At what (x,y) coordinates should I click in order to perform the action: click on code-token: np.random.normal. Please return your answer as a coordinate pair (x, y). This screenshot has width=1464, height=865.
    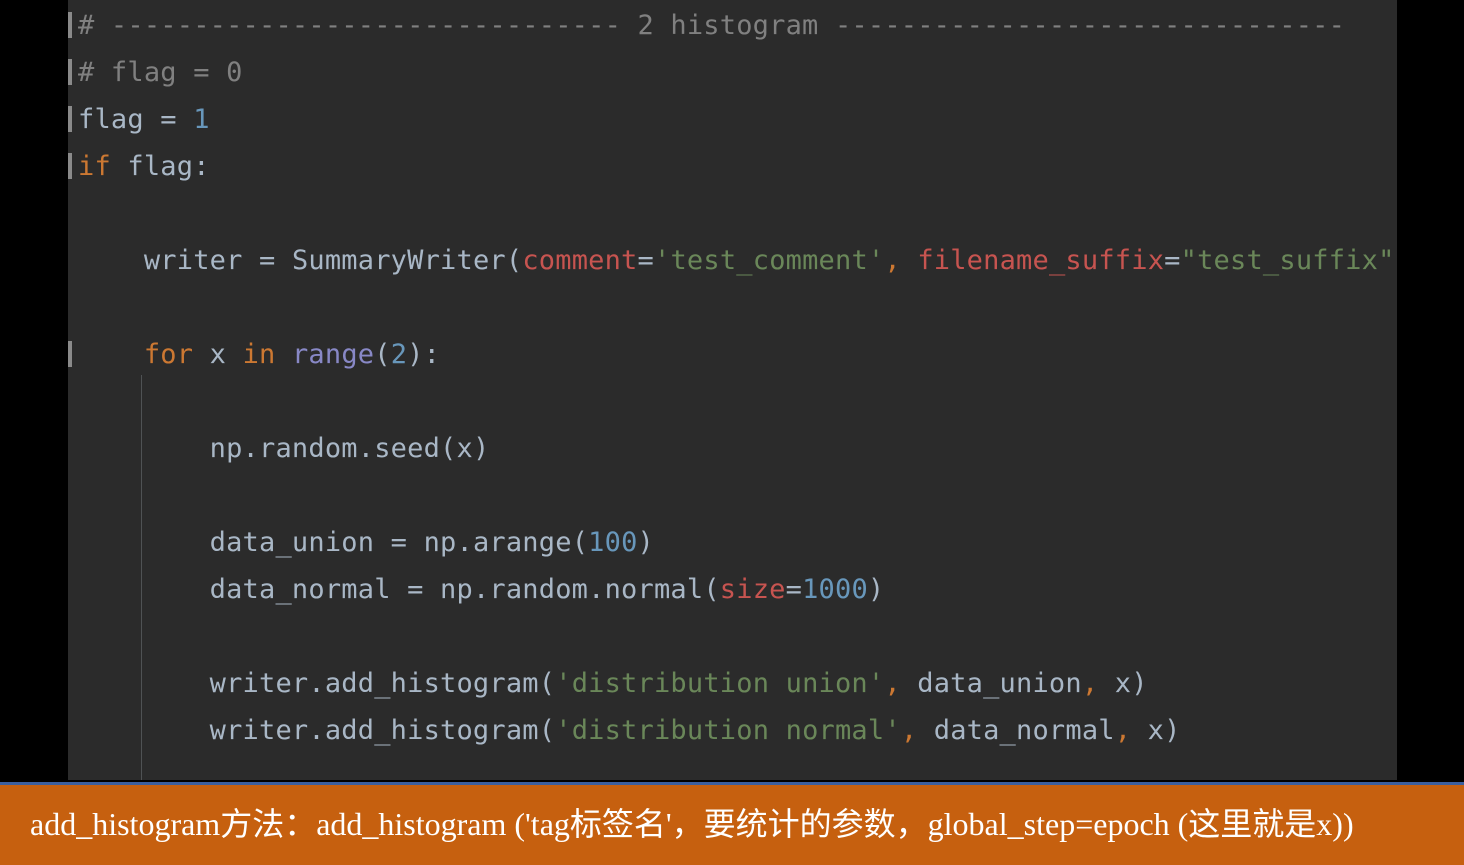
    Looking at the image, I should click on (572, 589).